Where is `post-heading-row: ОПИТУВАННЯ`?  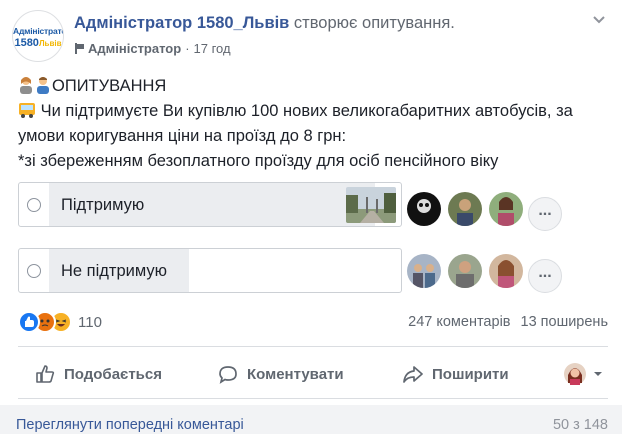 post-heading-row: ОПИТУВАННЯ is located at coordinates (318, 86).